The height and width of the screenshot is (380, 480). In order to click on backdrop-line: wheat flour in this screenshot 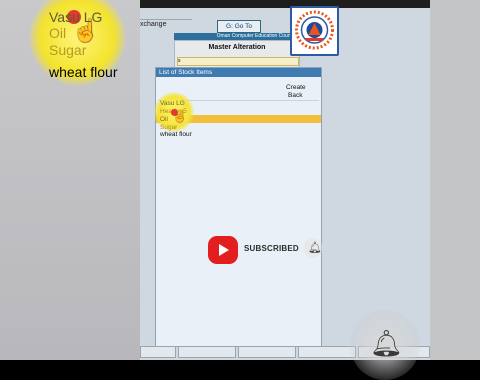, I will do `click(83, 72)`.